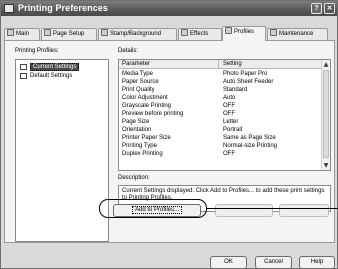 This screenshot has width=338, height=269. I want to click on tab-label: Profiles, so click(244, 32).